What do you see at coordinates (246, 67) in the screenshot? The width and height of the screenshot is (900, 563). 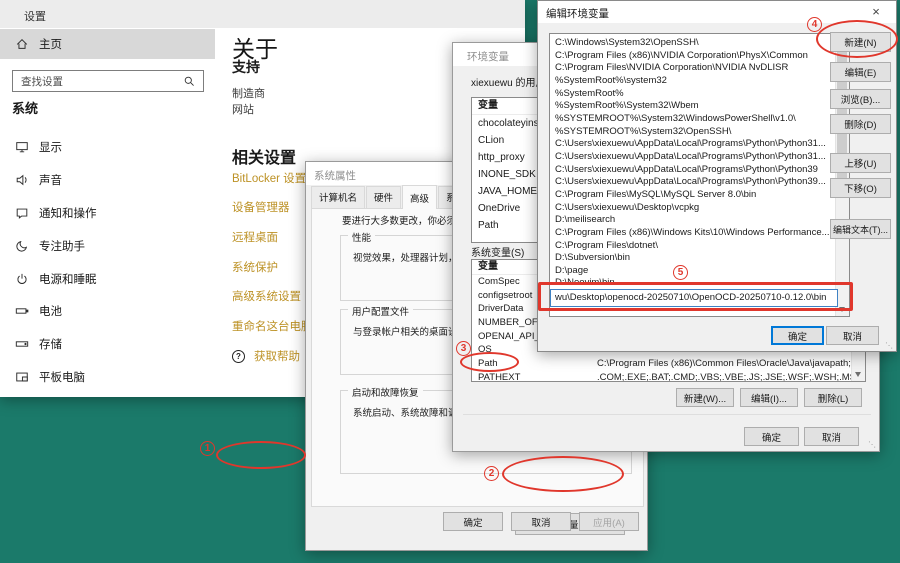 I see `support-heading: 支持` at bounding box center [246, 67].